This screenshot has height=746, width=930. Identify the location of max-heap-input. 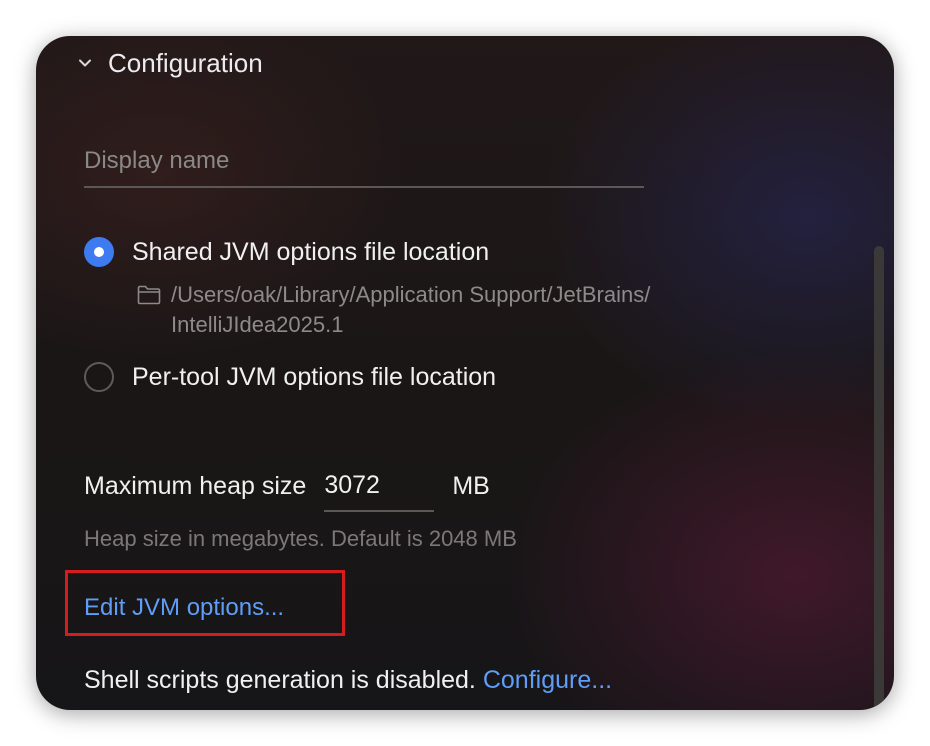
(379, 485).